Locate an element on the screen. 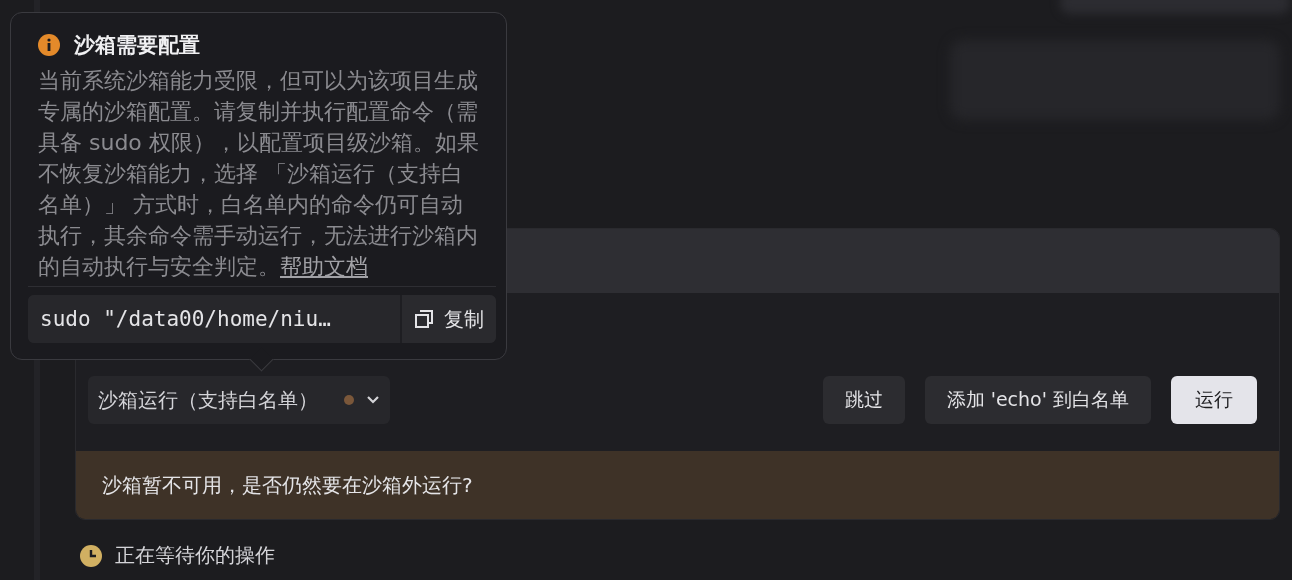  clock-icon is located at coordinates (91, 555).